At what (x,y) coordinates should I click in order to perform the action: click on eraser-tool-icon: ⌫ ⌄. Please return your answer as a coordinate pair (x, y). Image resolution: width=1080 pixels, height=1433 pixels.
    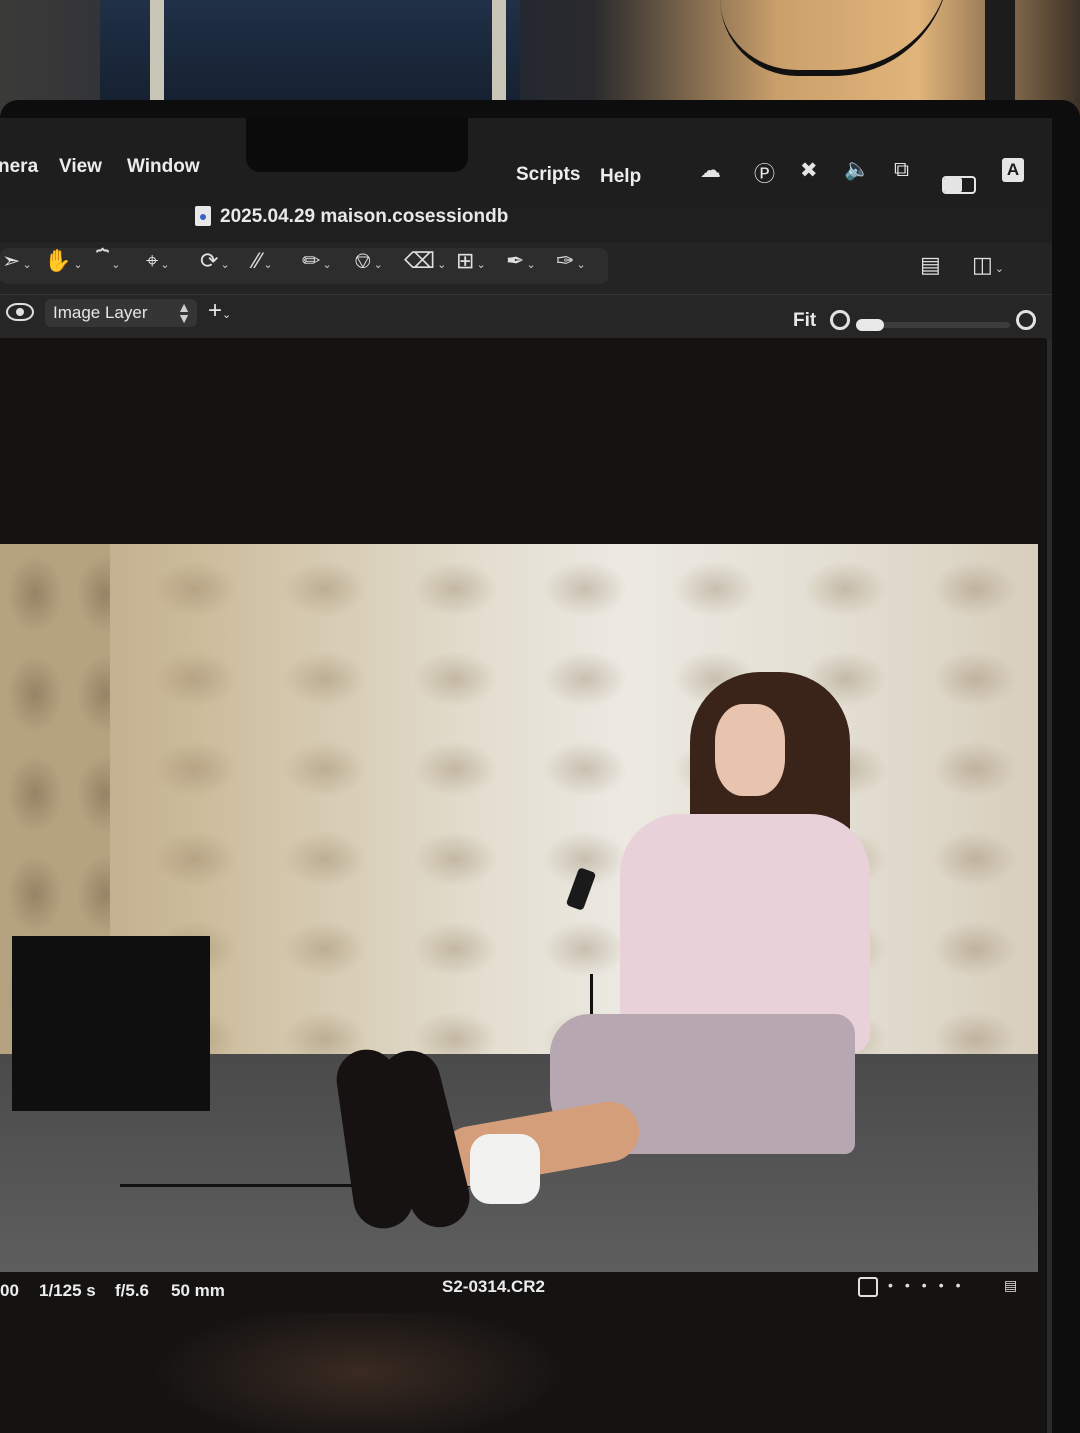
    Looking at the image, I should click on (425, 261).